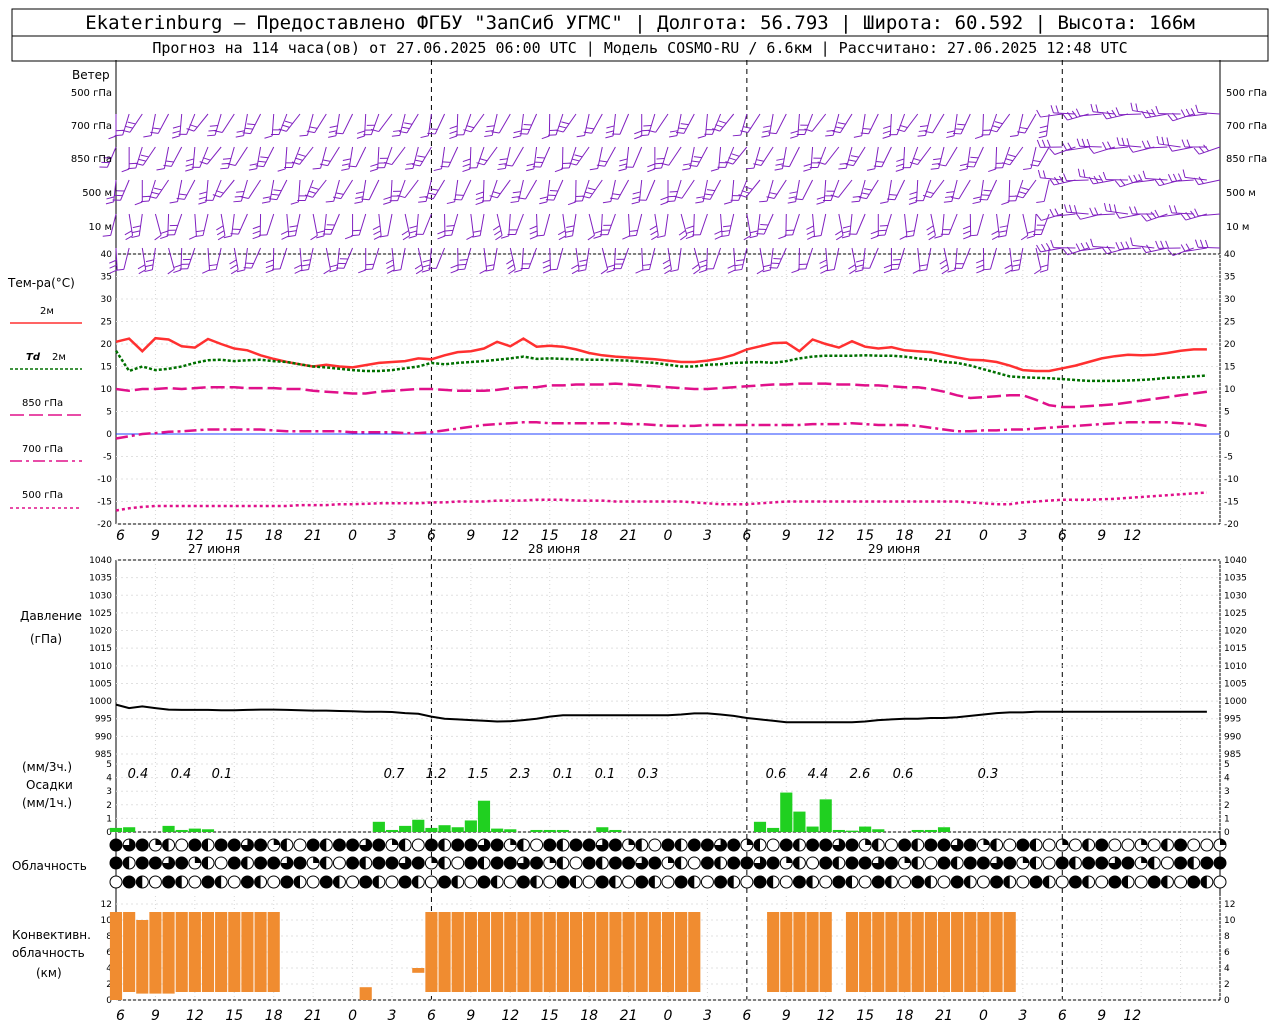  Describe the element at coordinates (106, 905) in the screenshot. I see `conv-ytick-left: 12` at that location.